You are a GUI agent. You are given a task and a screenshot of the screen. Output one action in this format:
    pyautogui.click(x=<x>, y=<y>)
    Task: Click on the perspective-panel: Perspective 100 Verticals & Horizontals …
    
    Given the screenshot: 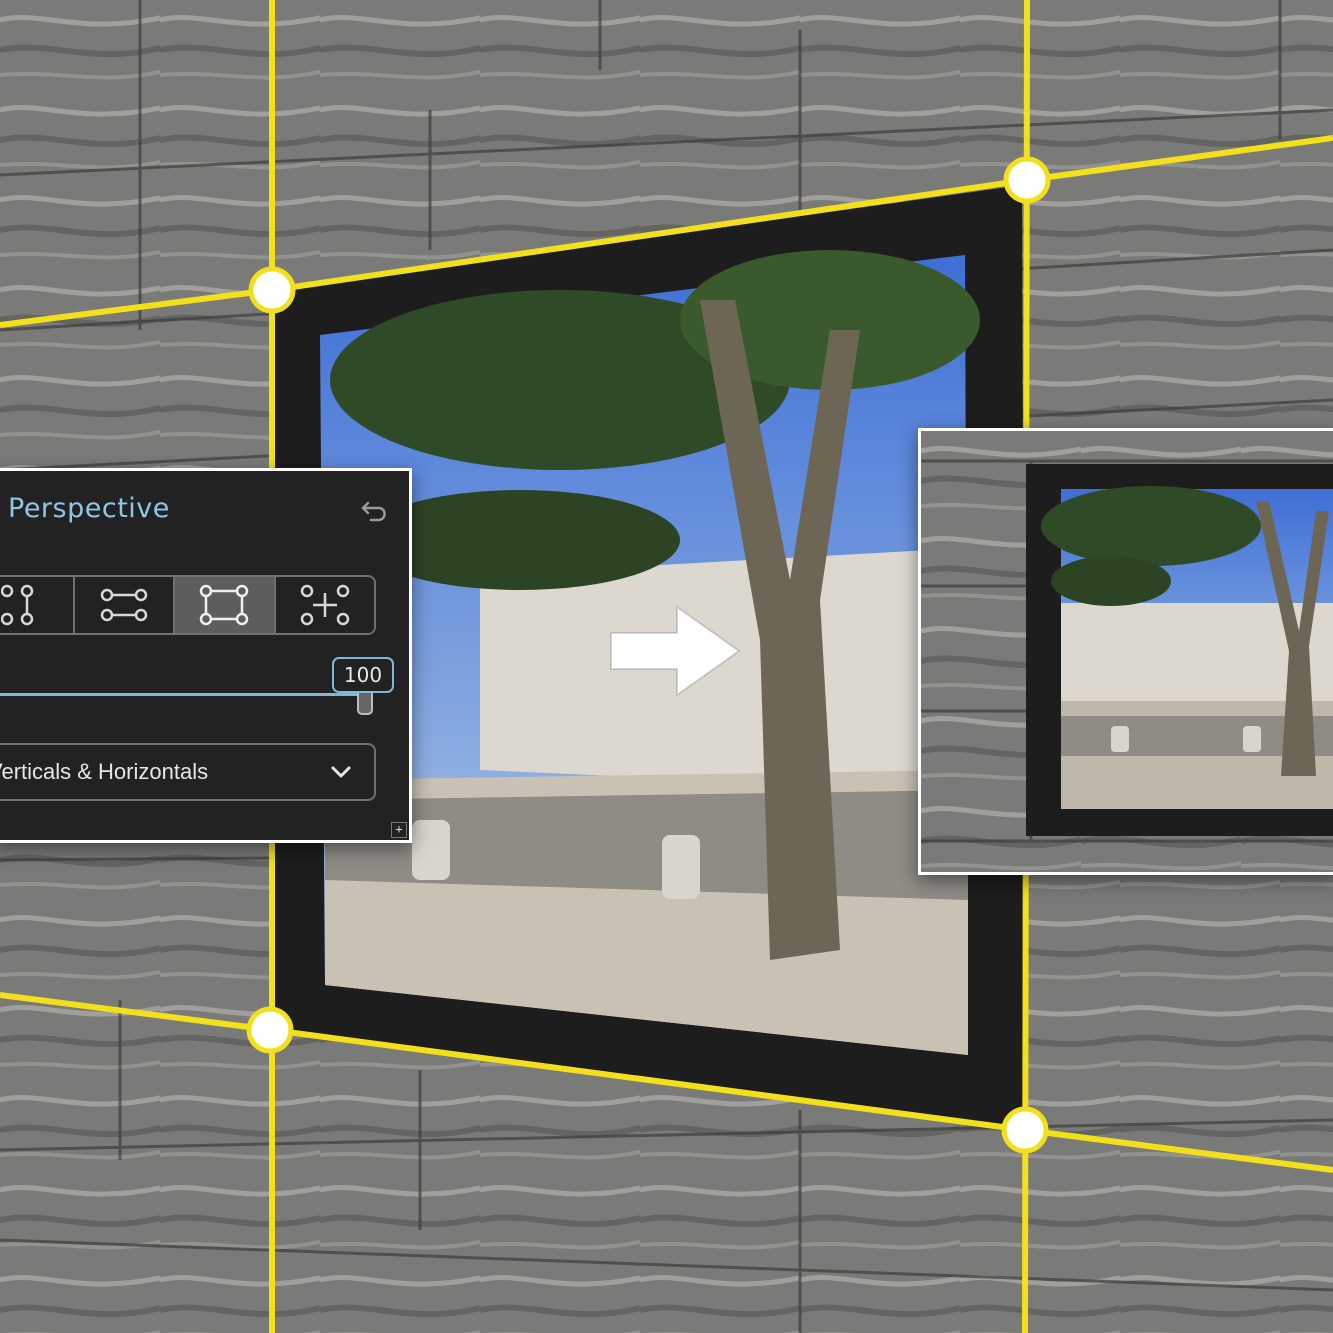 What is the action you would take?
    pyautogui.click(x=206, y=655)
    